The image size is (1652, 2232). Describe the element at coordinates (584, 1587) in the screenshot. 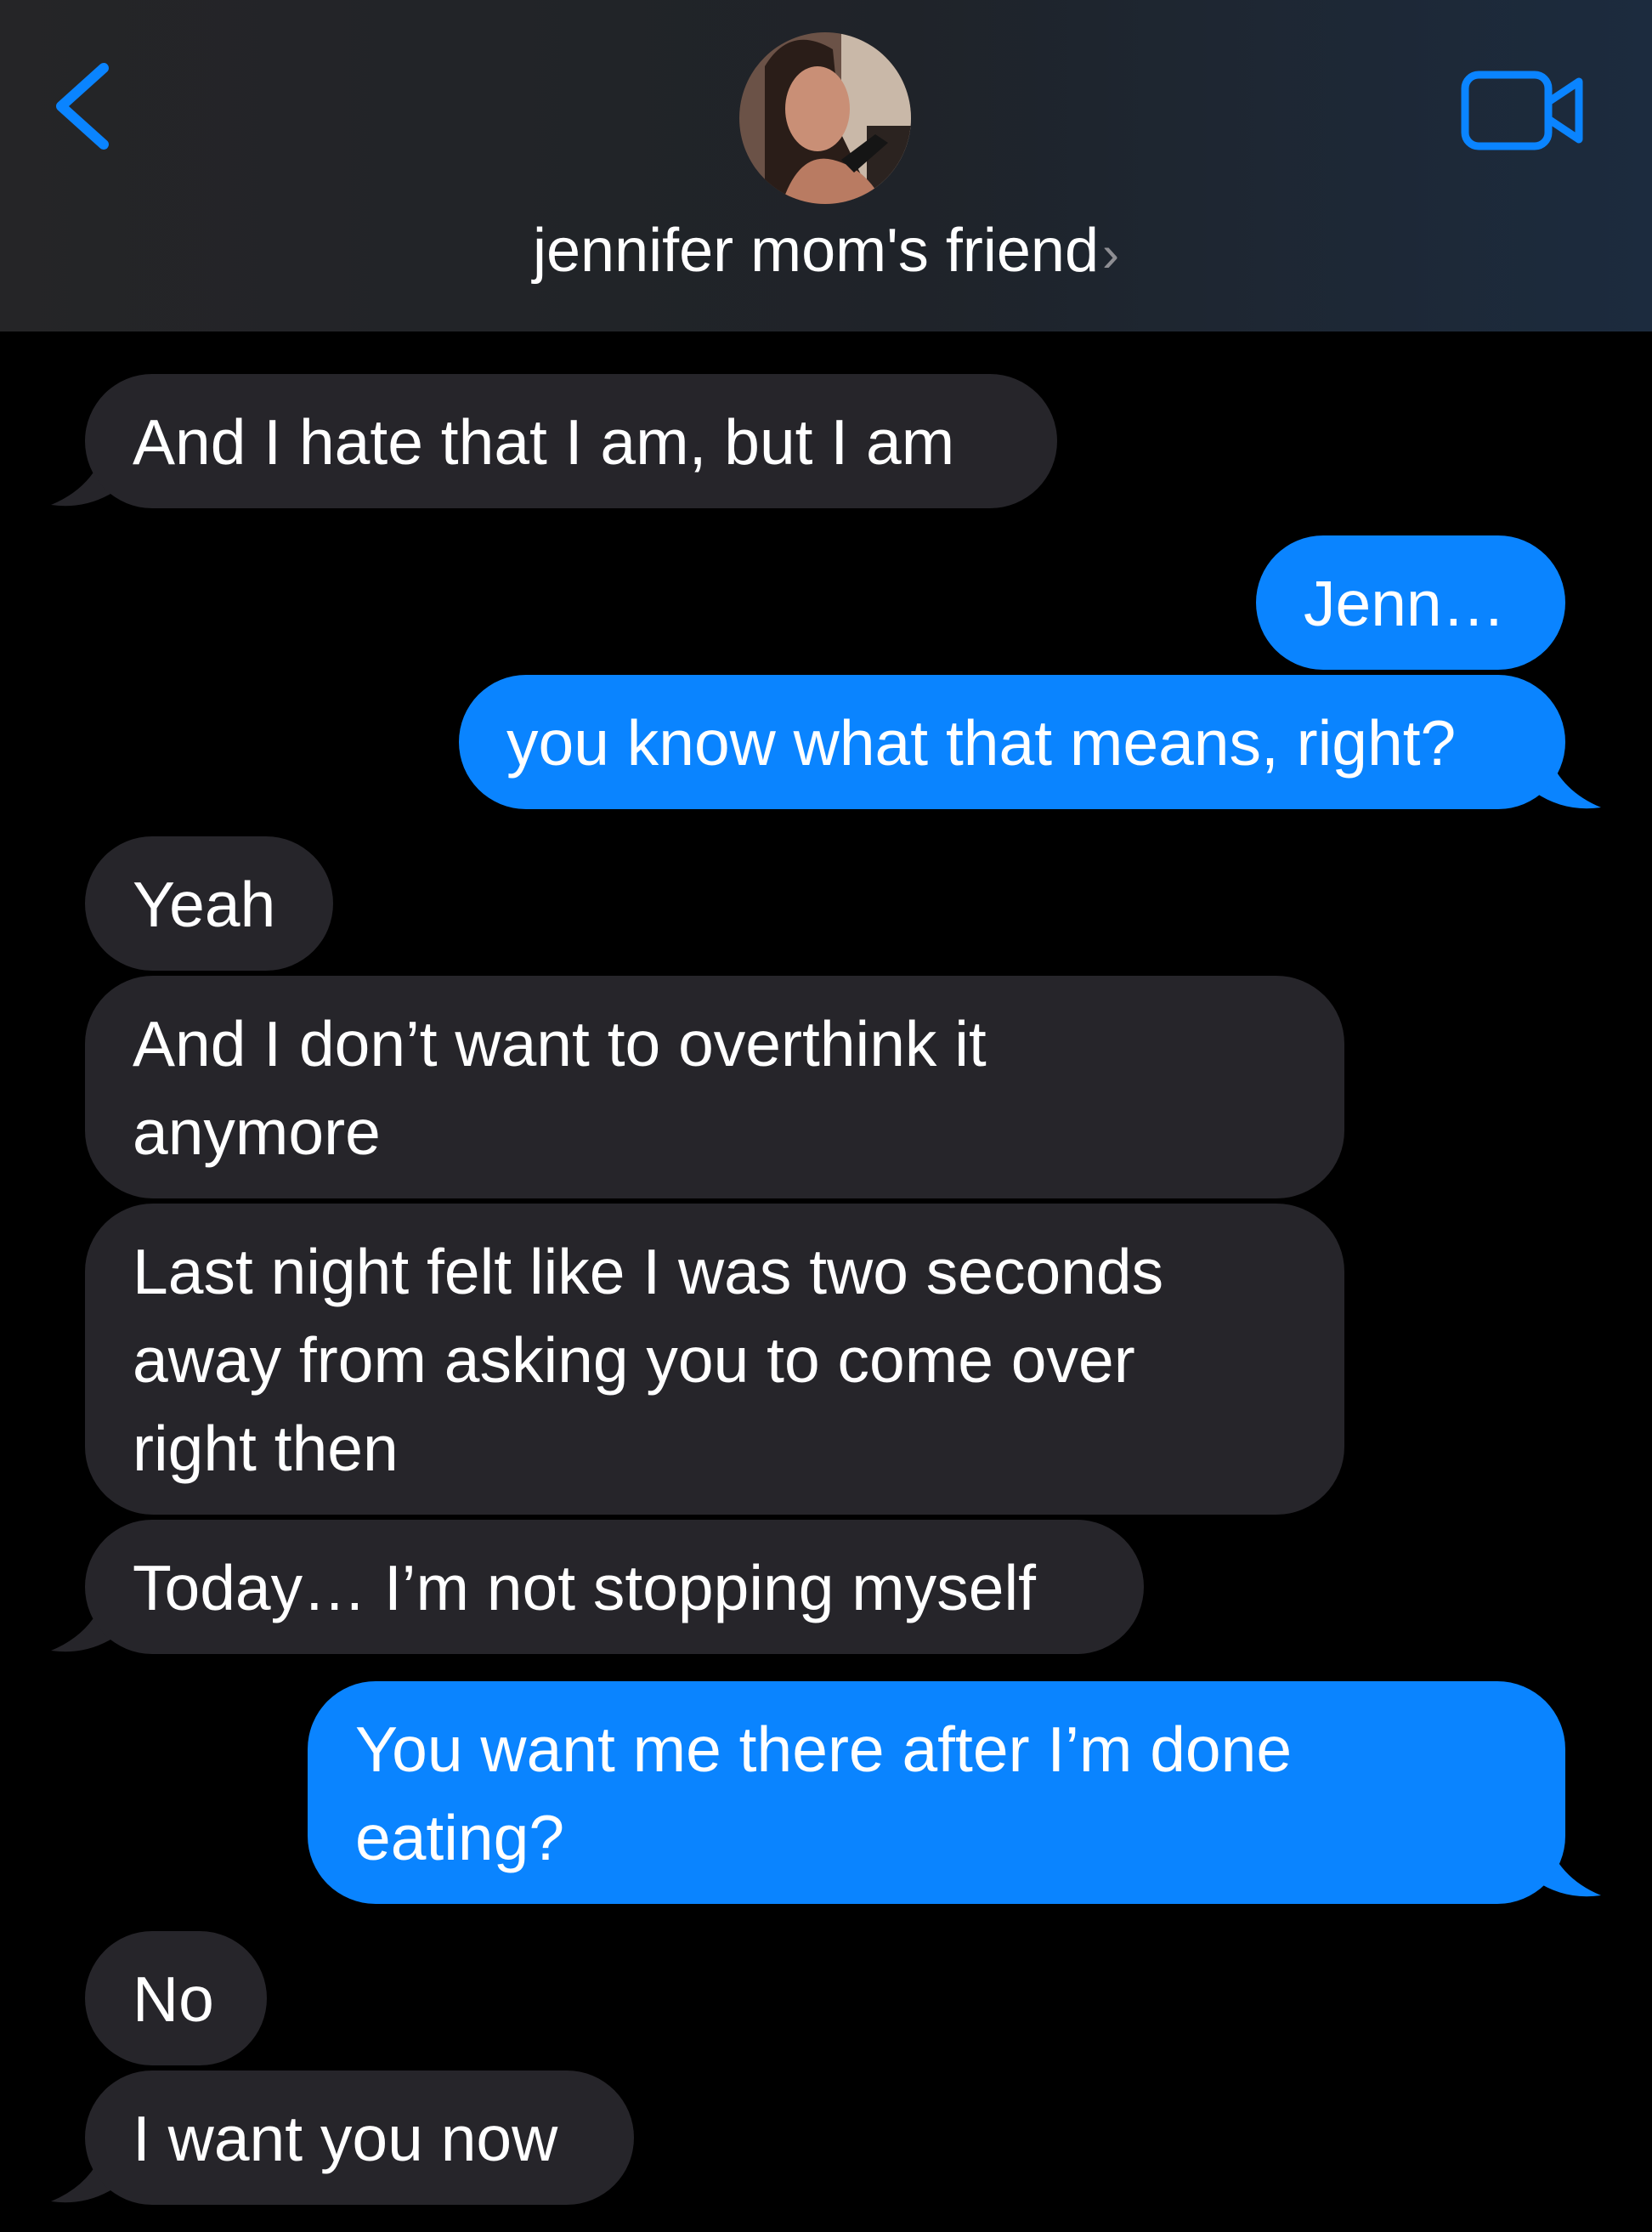

I see `message-text: Today… I’m not stopping myself` at that location.